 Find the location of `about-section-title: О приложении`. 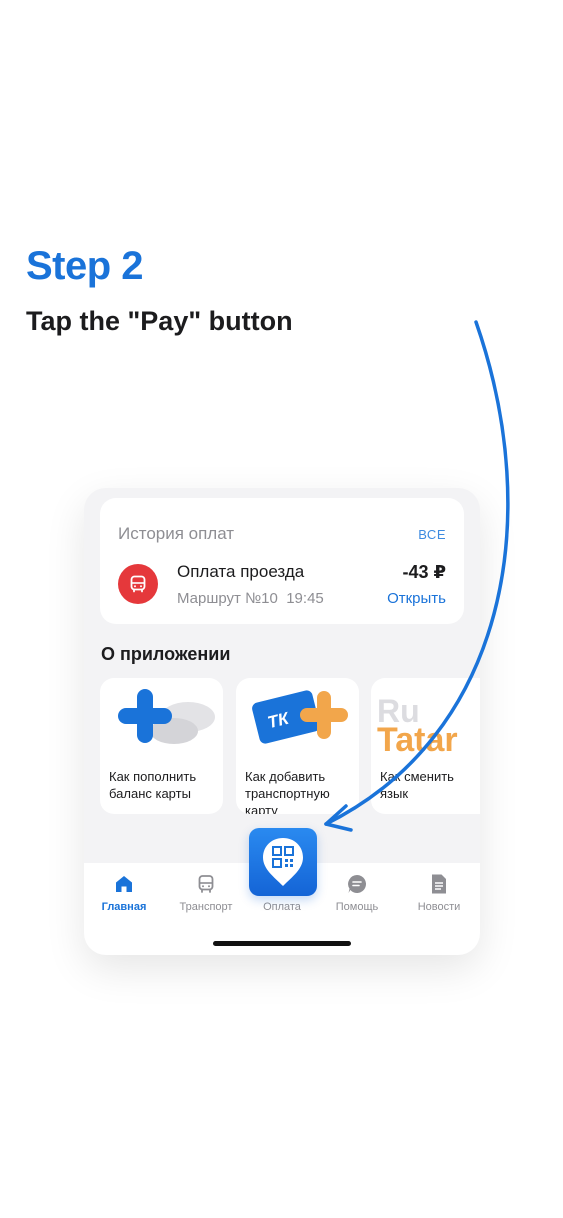

about-section-title: О приложении is located at coordinates (166, 654).